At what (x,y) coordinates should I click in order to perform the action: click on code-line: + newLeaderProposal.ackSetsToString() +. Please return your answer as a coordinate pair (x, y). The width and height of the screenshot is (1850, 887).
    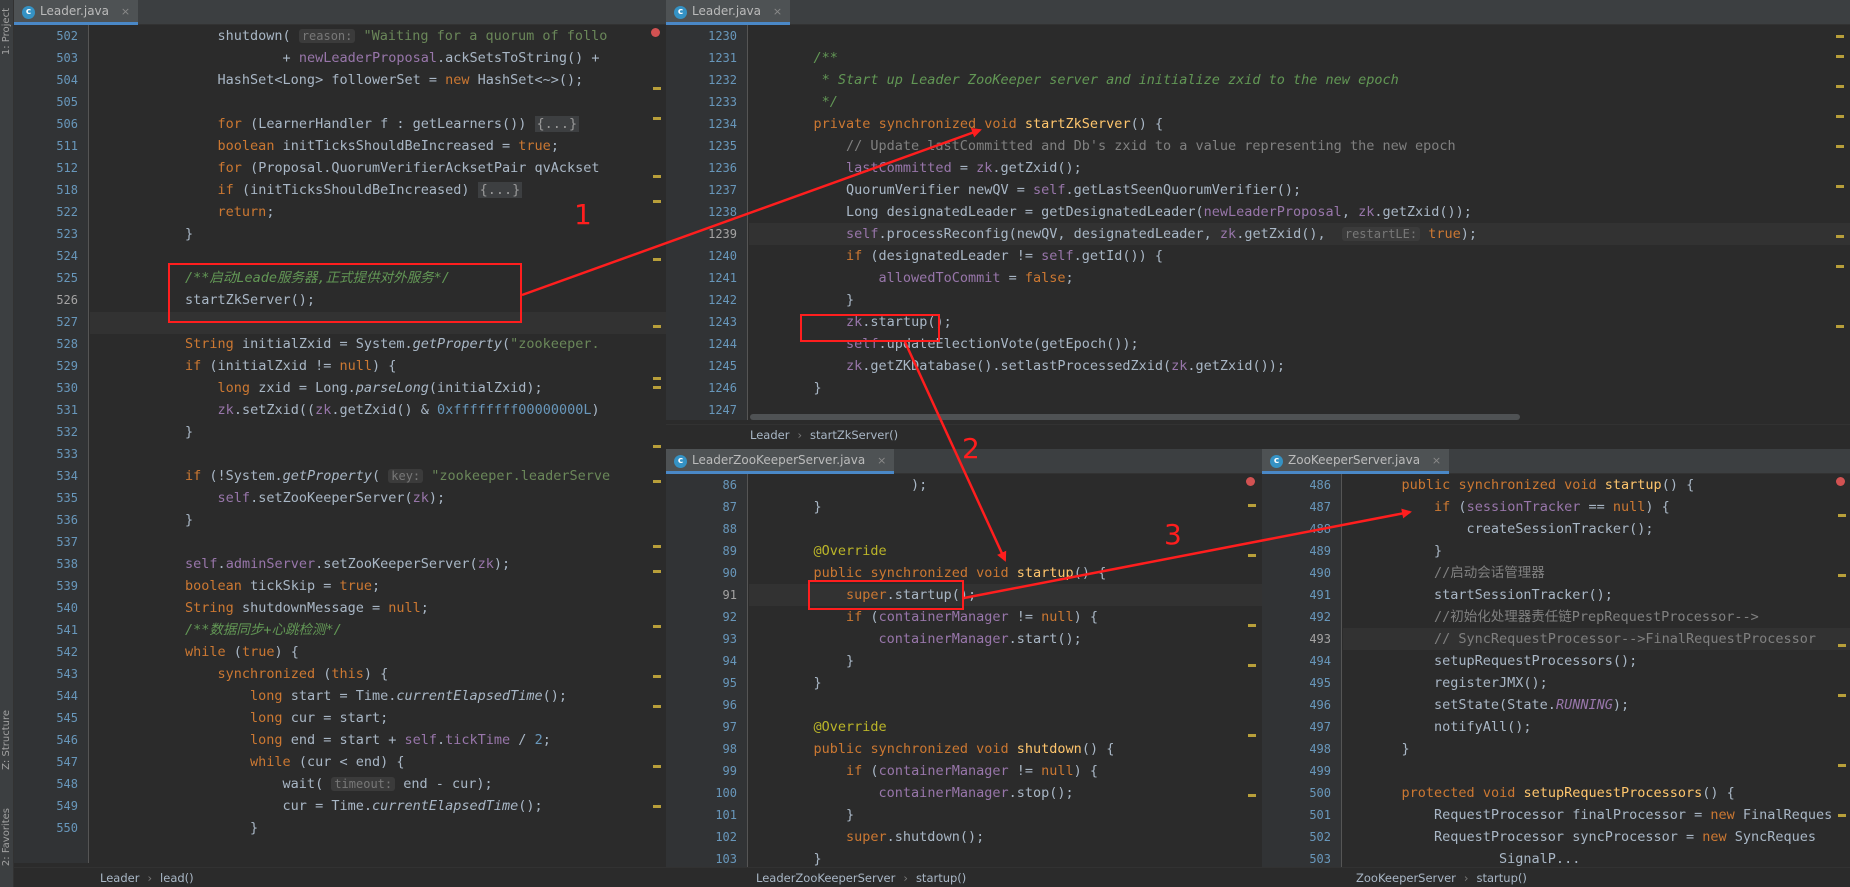
    Looking at the image, I should click on (360, 58).